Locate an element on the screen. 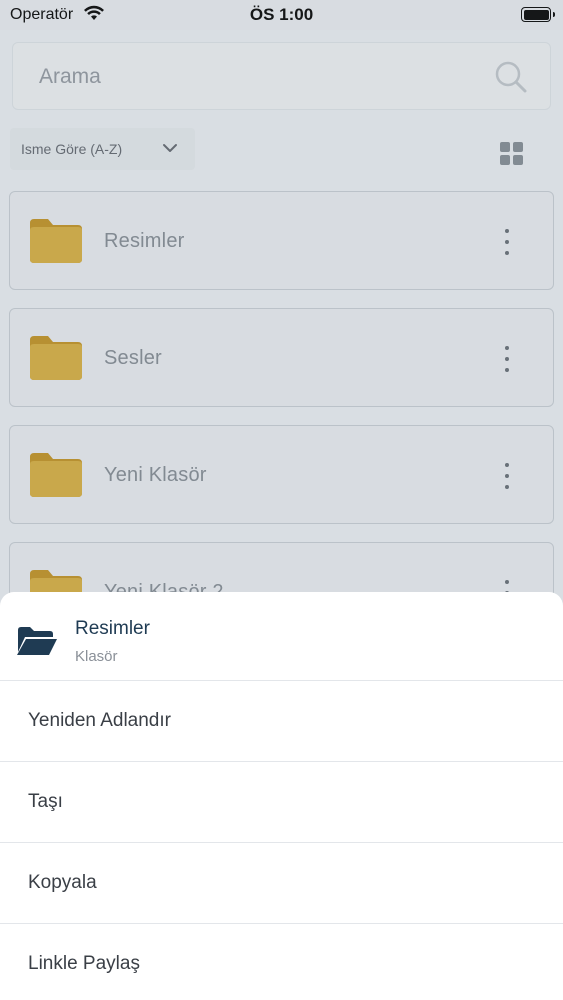 This screenshot has height=1000, width=563. rename-action: Yeniden Adlandır is located at coordinates (281, 721).